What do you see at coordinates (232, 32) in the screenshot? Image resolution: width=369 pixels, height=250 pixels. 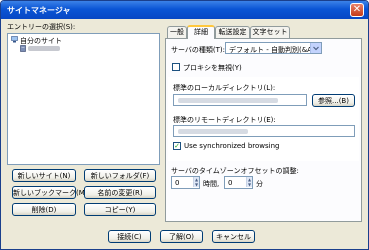 I see `tab-transfer: 転送設定` at bounding box center [232, 32].